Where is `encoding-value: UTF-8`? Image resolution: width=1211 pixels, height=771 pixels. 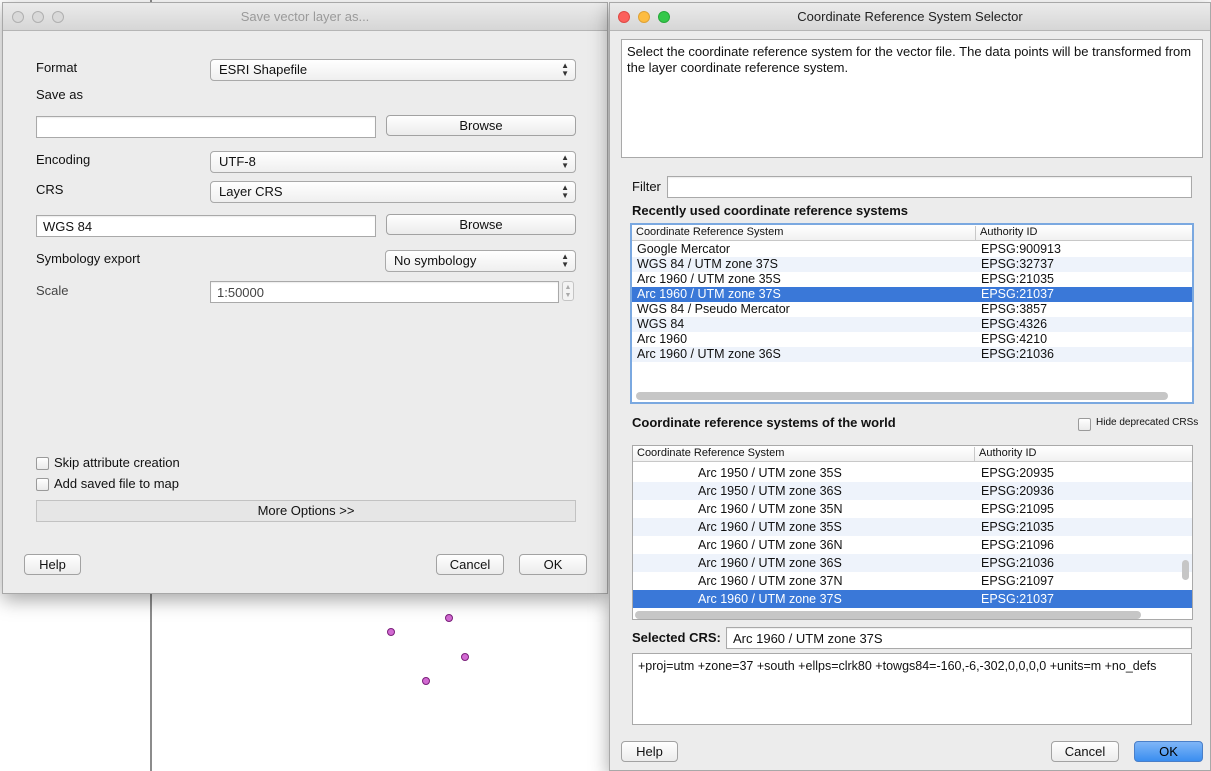
encoding-value: UTF-8 is located at coordinates (237, 161).